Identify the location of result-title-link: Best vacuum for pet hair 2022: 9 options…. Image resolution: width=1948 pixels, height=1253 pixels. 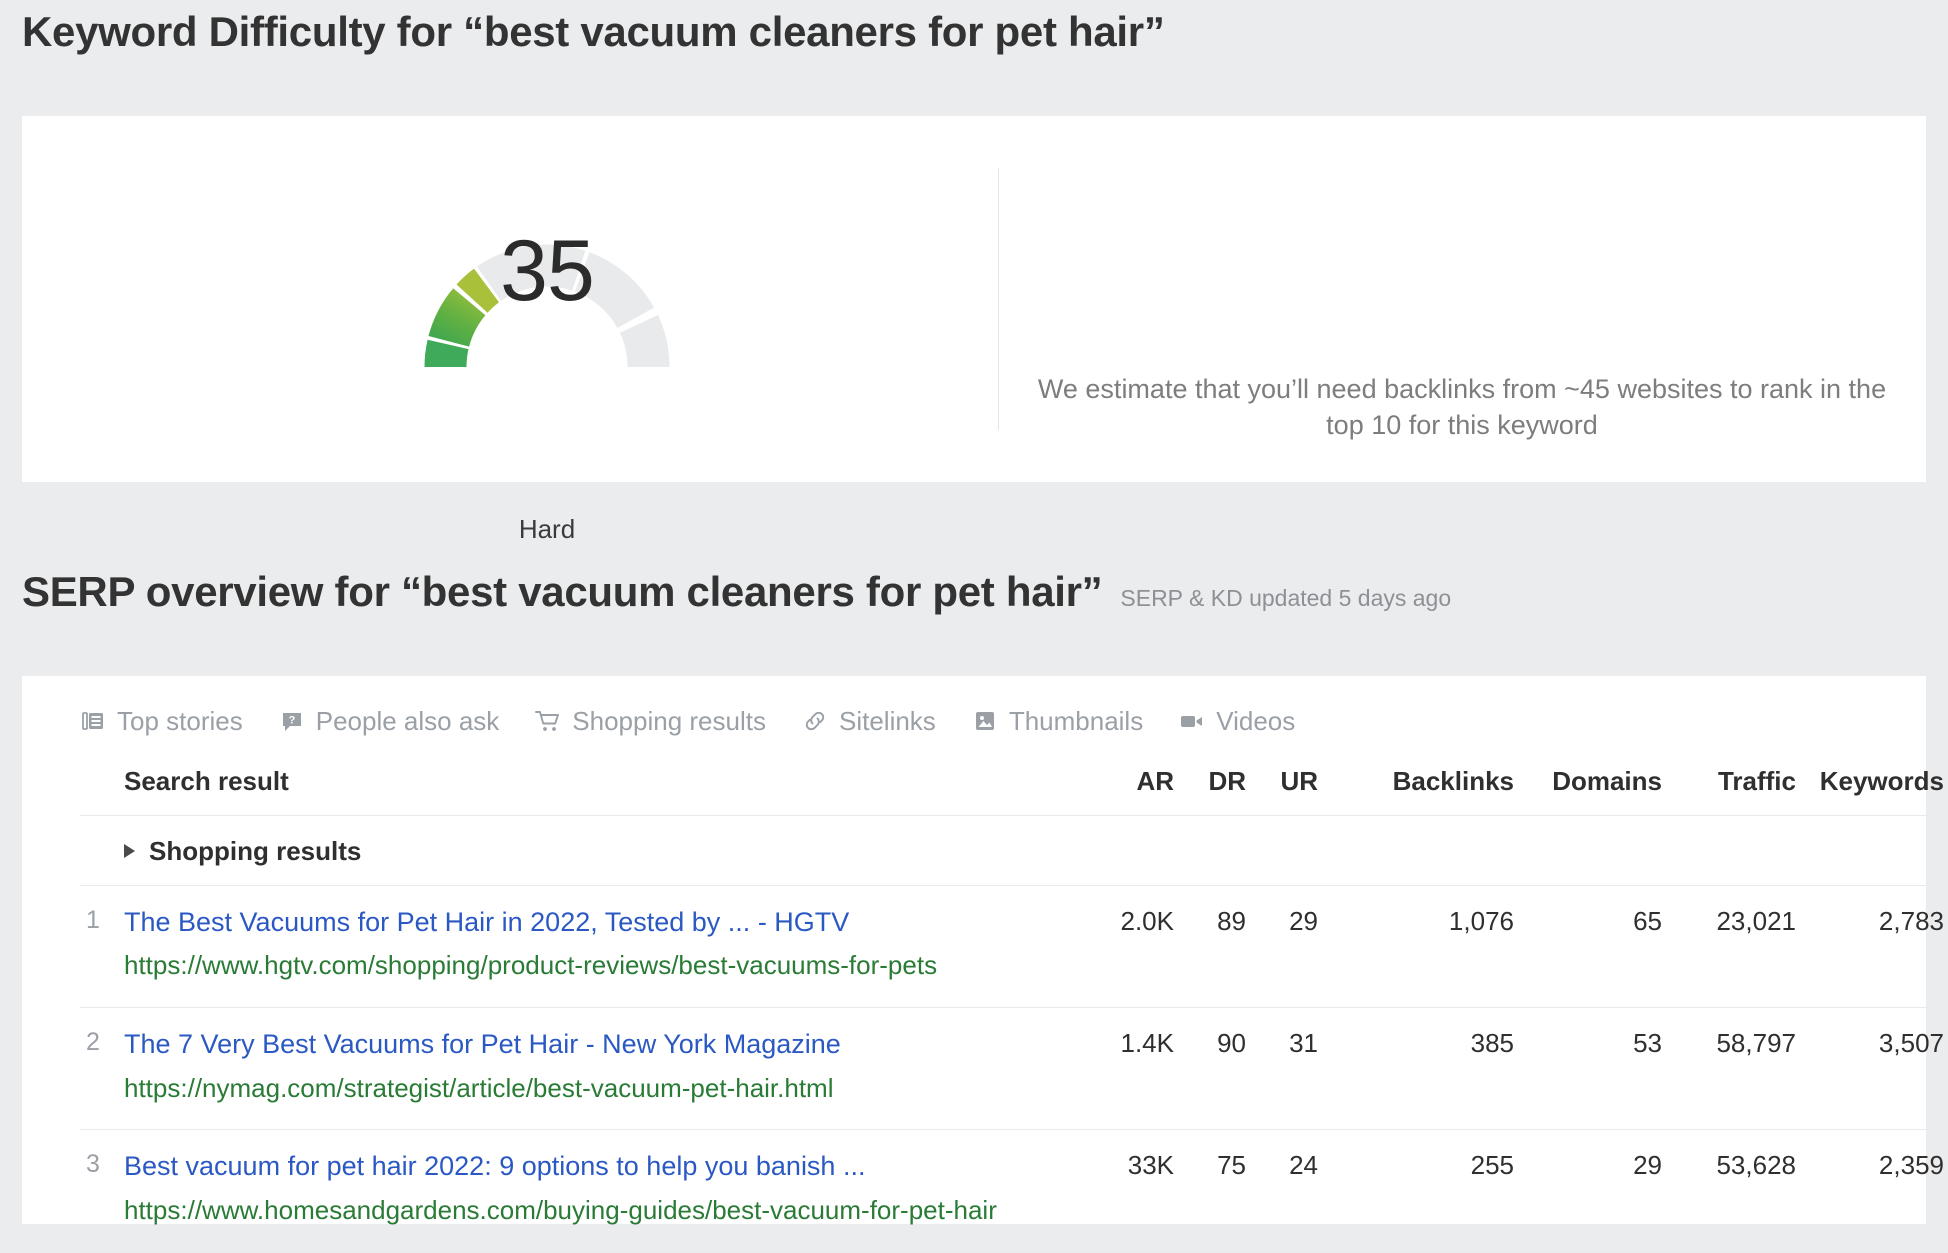
(585, 1167).